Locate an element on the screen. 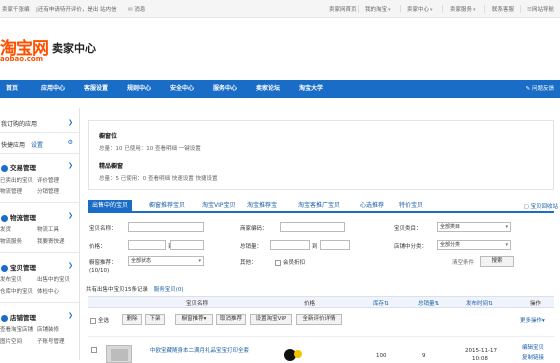 The image size is (560, 363). more-actions-dropdown: 更多操作▾ is located at coordinates (532, 320).